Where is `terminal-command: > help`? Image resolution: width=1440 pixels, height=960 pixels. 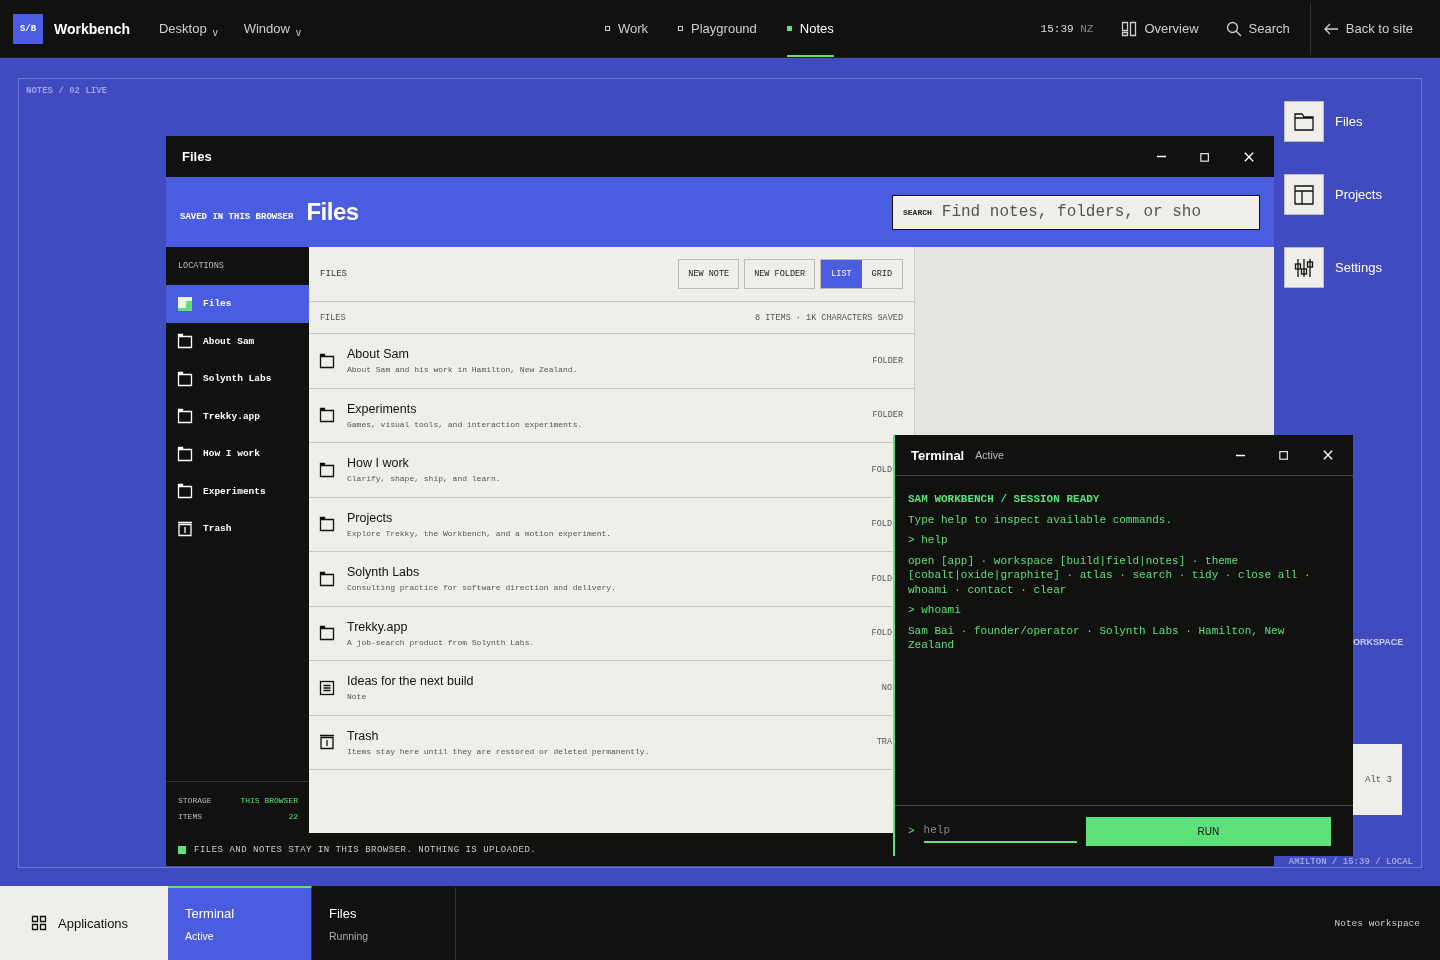 terminal-command: > help is located at coordinates (928, 540).